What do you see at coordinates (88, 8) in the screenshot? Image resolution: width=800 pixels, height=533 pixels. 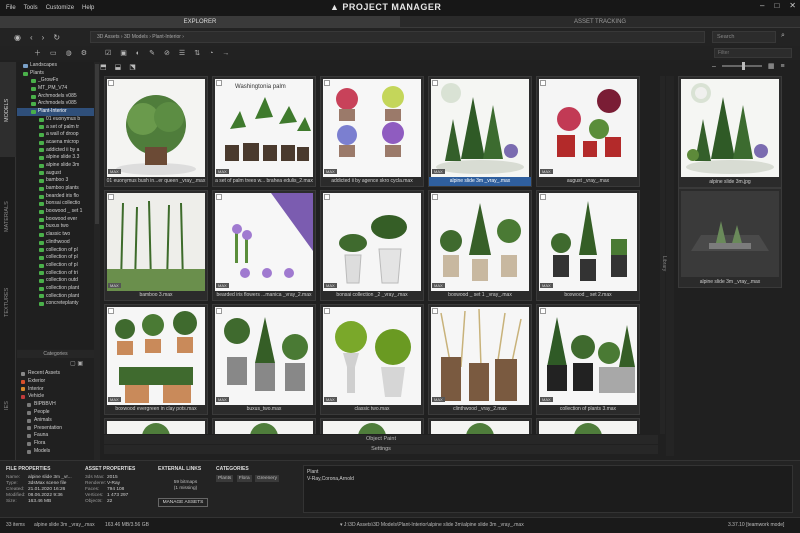 I see `menu-help: Help` at bounding box center [88, 8].